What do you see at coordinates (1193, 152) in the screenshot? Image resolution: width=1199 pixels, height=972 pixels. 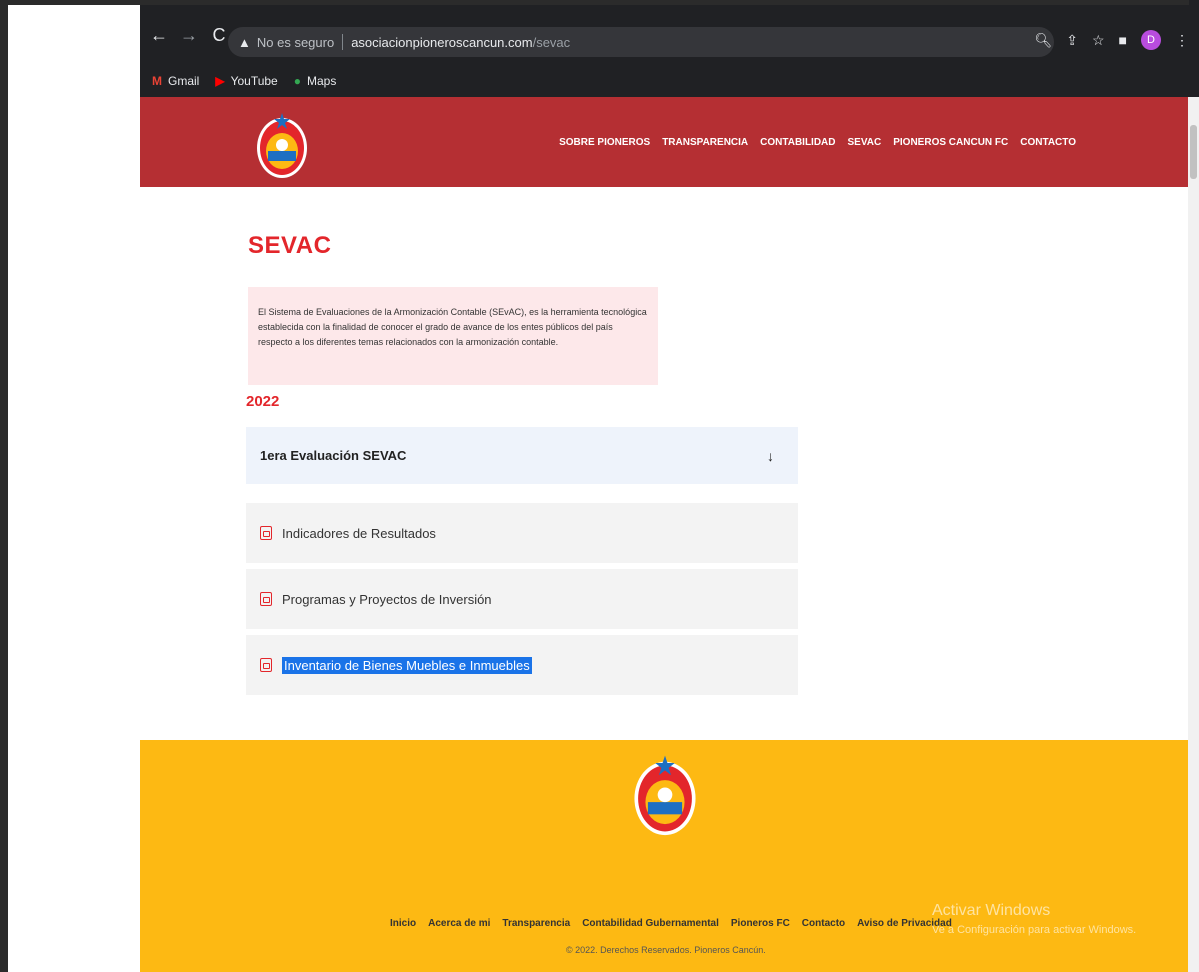 I see `scroll-thumb` at bounding box center [1193, 152].